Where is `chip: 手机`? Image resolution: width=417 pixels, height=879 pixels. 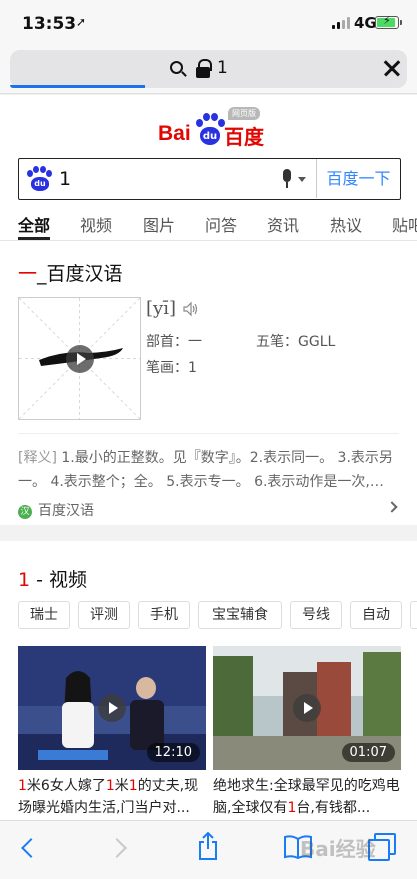 chip: 手机 is located at coordinates (164, 615).